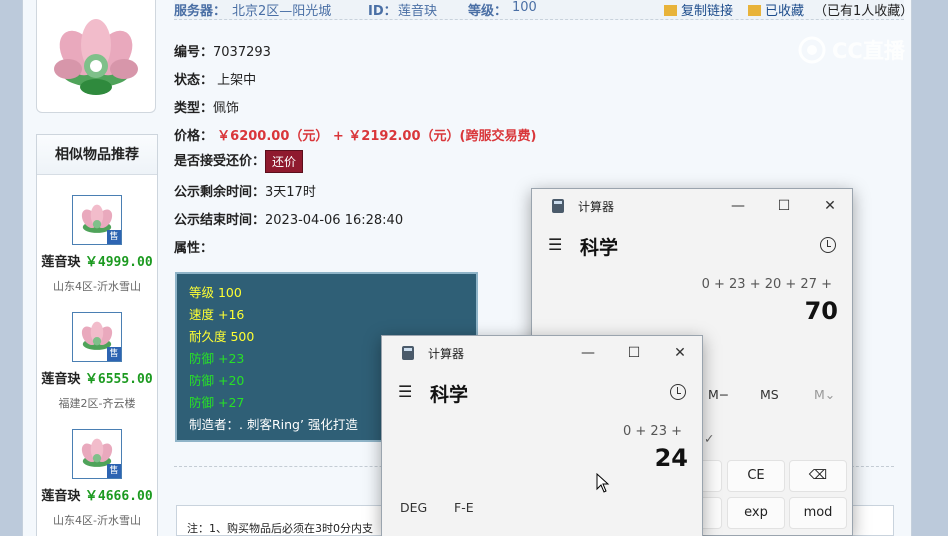 This screenshot has width=948, height=536. What do you see at coordinates (824, 394) in the screenshot?
I see `memory-list-button: M⌄` at bounding box center [824, 394].